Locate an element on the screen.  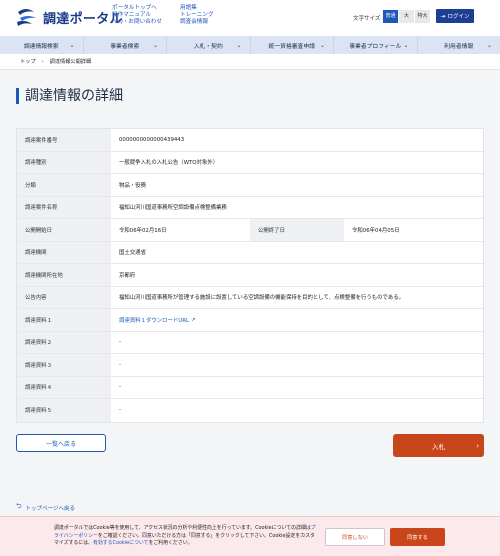
table-row: 調達資料２ - is located at coordinates (250, 342).